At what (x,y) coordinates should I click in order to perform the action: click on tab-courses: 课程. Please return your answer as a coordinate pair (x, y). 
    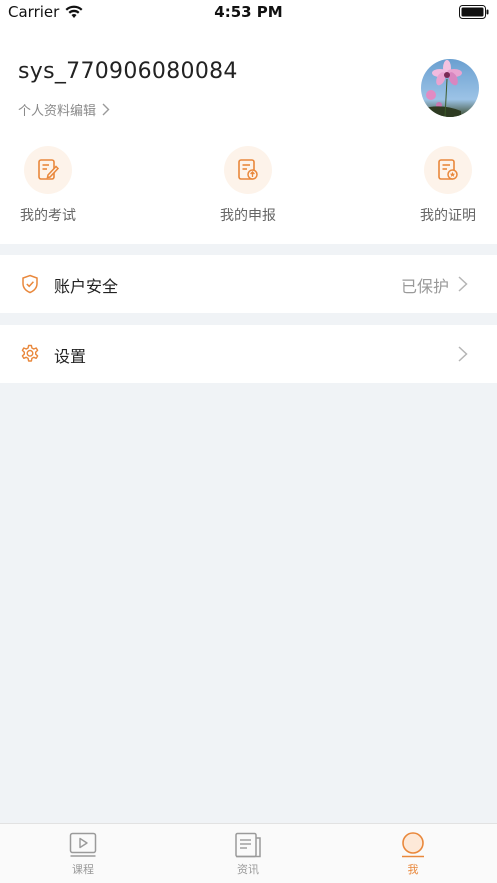
    Looking at the image, I should click on (83, 857).